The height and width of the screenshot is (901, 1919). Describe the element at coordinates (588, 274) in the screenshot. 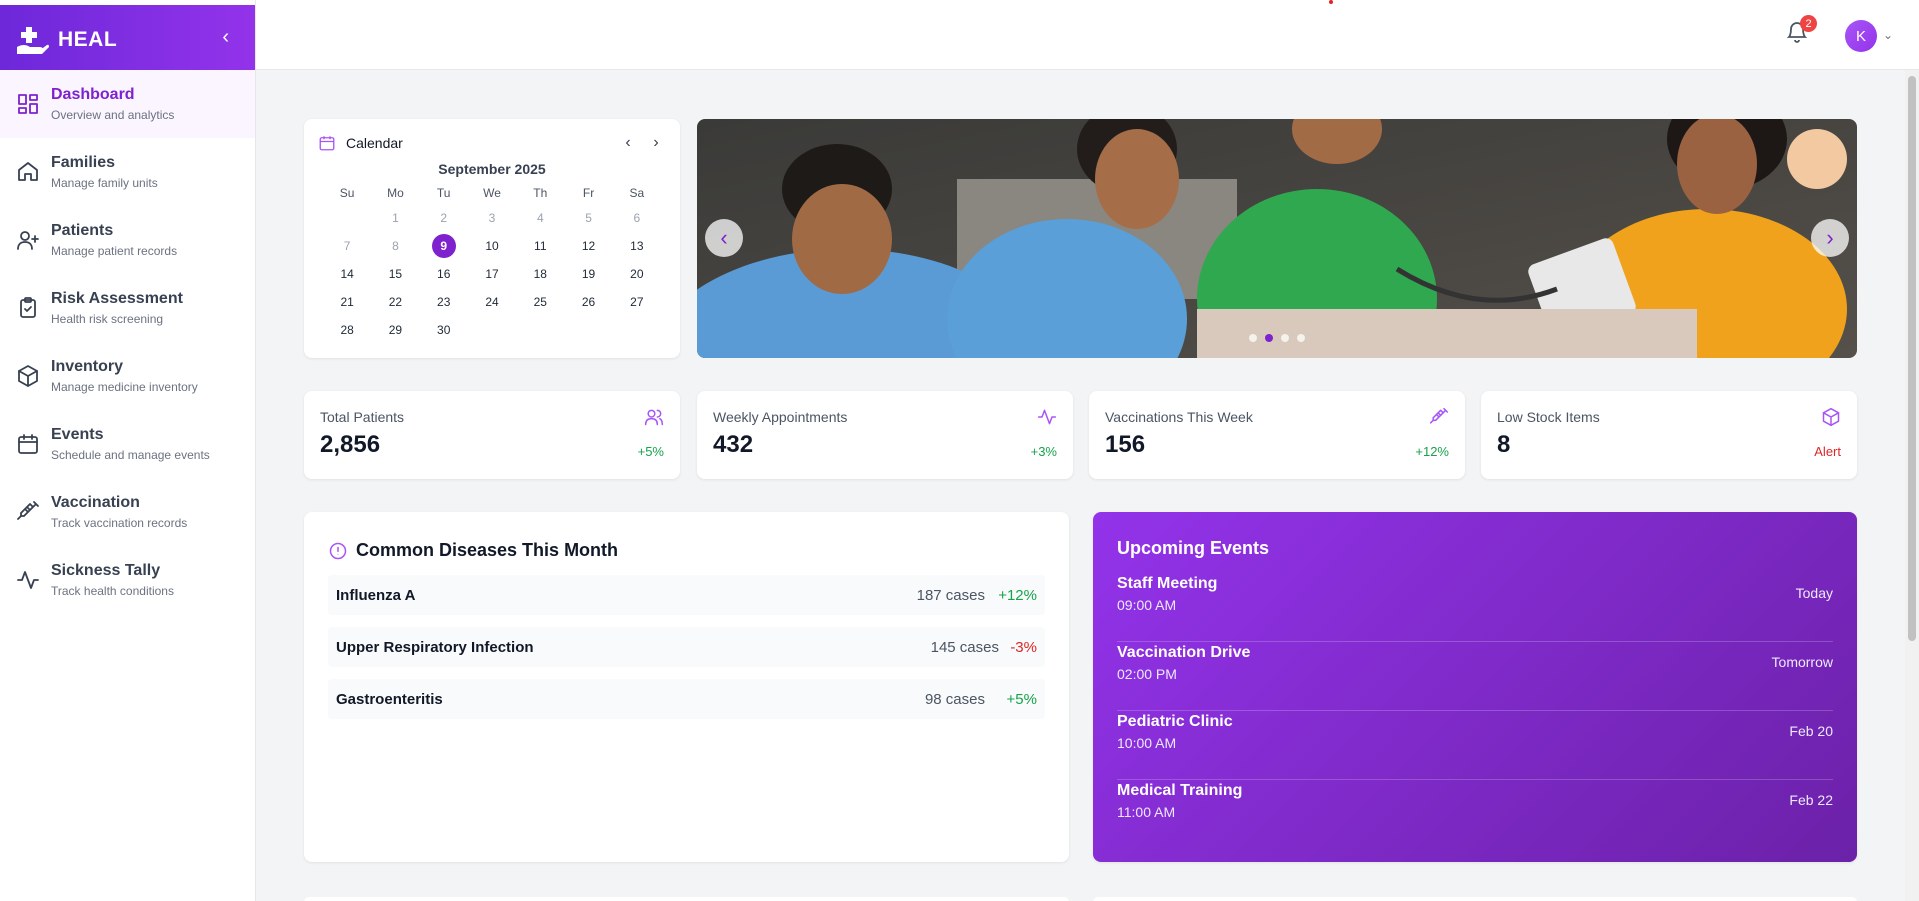

I see `calendar-day: 19` at that location.